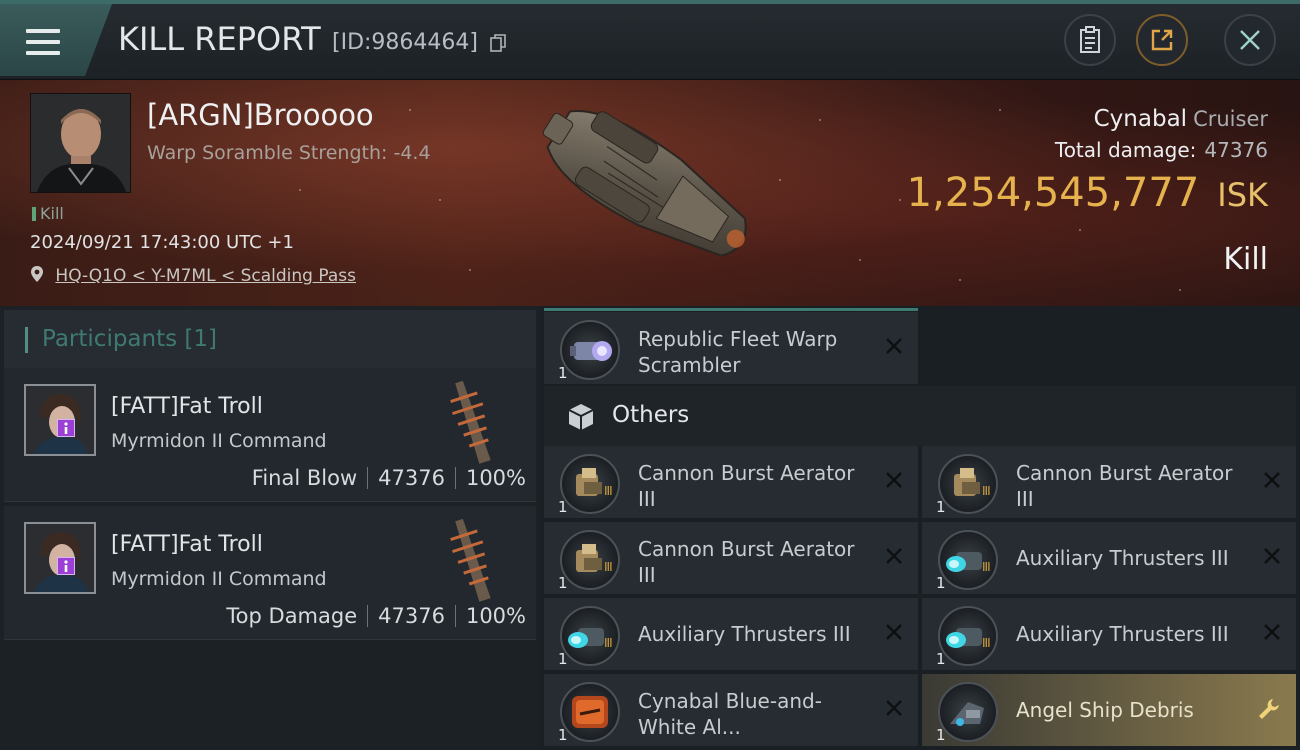 Image resolution: width=1300 pixels, height=750 pixels. Describe the element at coordinates (1125, 150) in the screenshot. I see `total-damage-label: Total damage:` at that location.